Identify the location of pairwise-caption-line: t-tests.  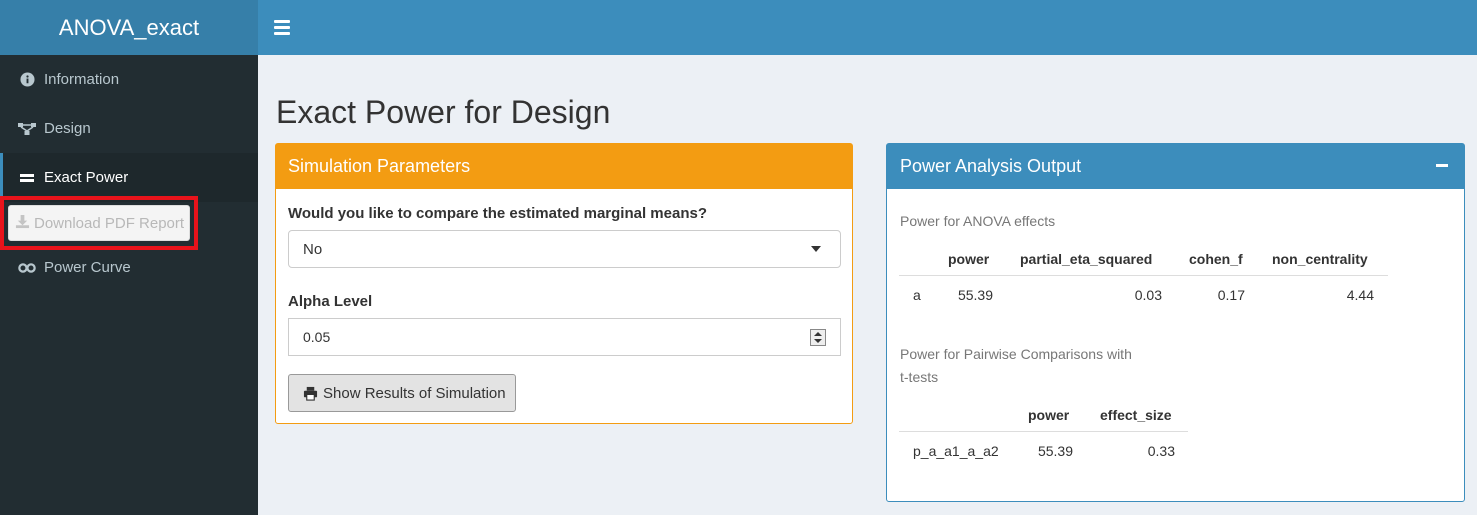
(919, 377).